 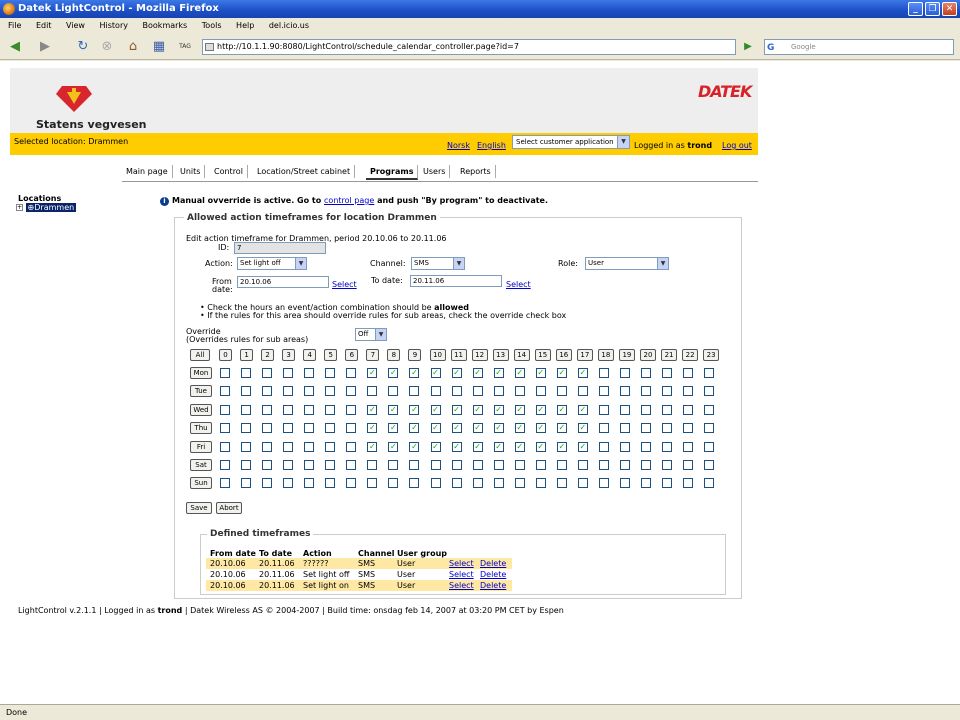 I want to click on minimize-button: _, so click(x=915, y=9).